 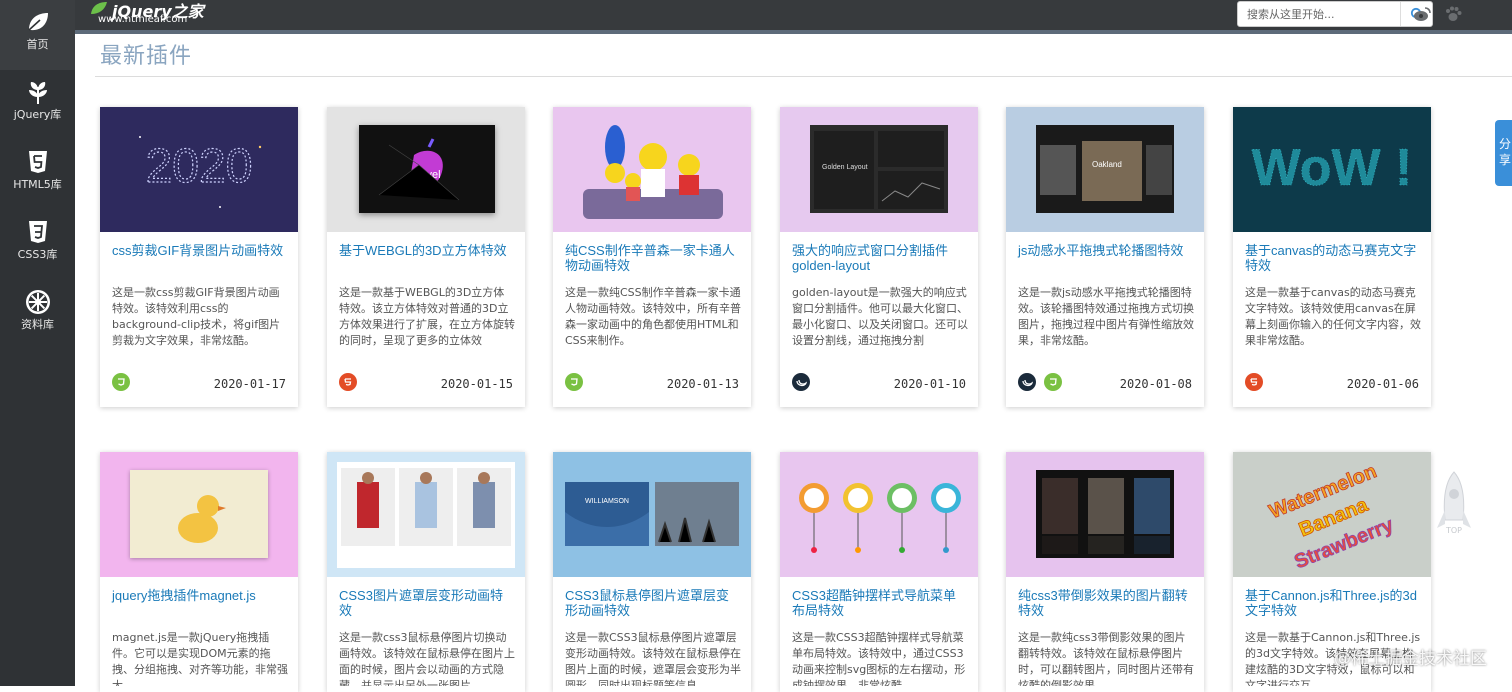 I want to click on sidebar-item-label: jQuery库, so click(x=37, y=114).